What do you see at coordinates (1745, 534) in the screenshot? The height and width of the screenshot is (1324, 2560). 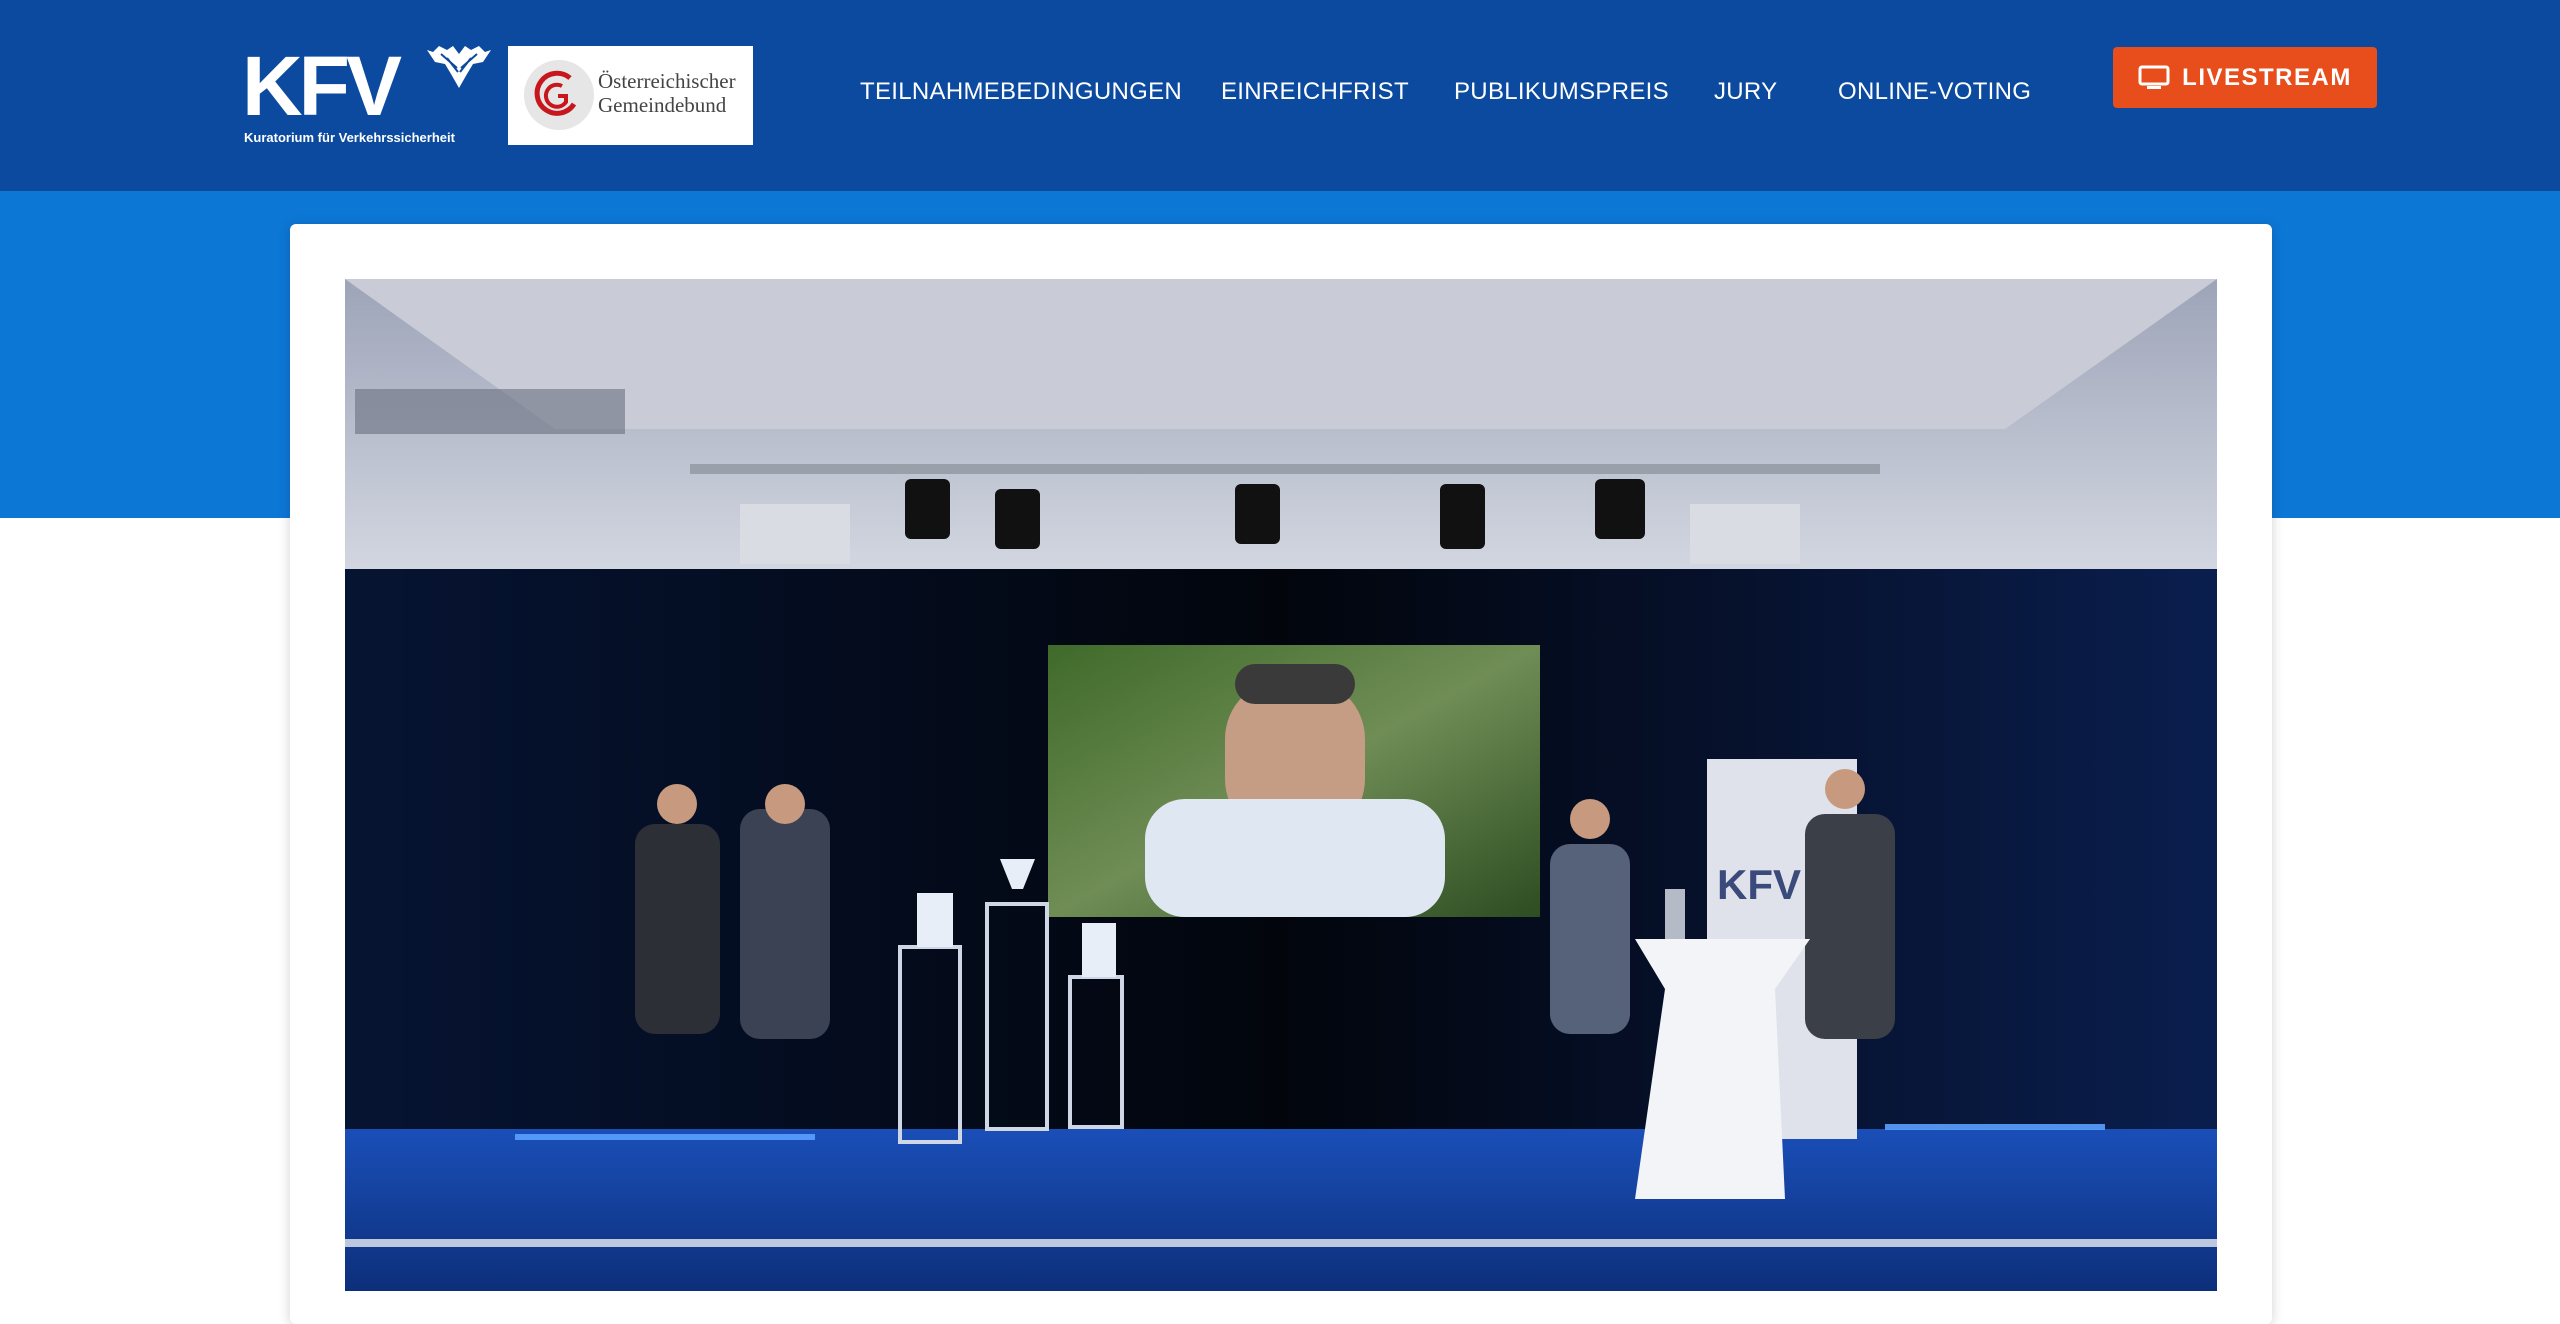 I see `speaker-right` at bounding box center [1745, 534].